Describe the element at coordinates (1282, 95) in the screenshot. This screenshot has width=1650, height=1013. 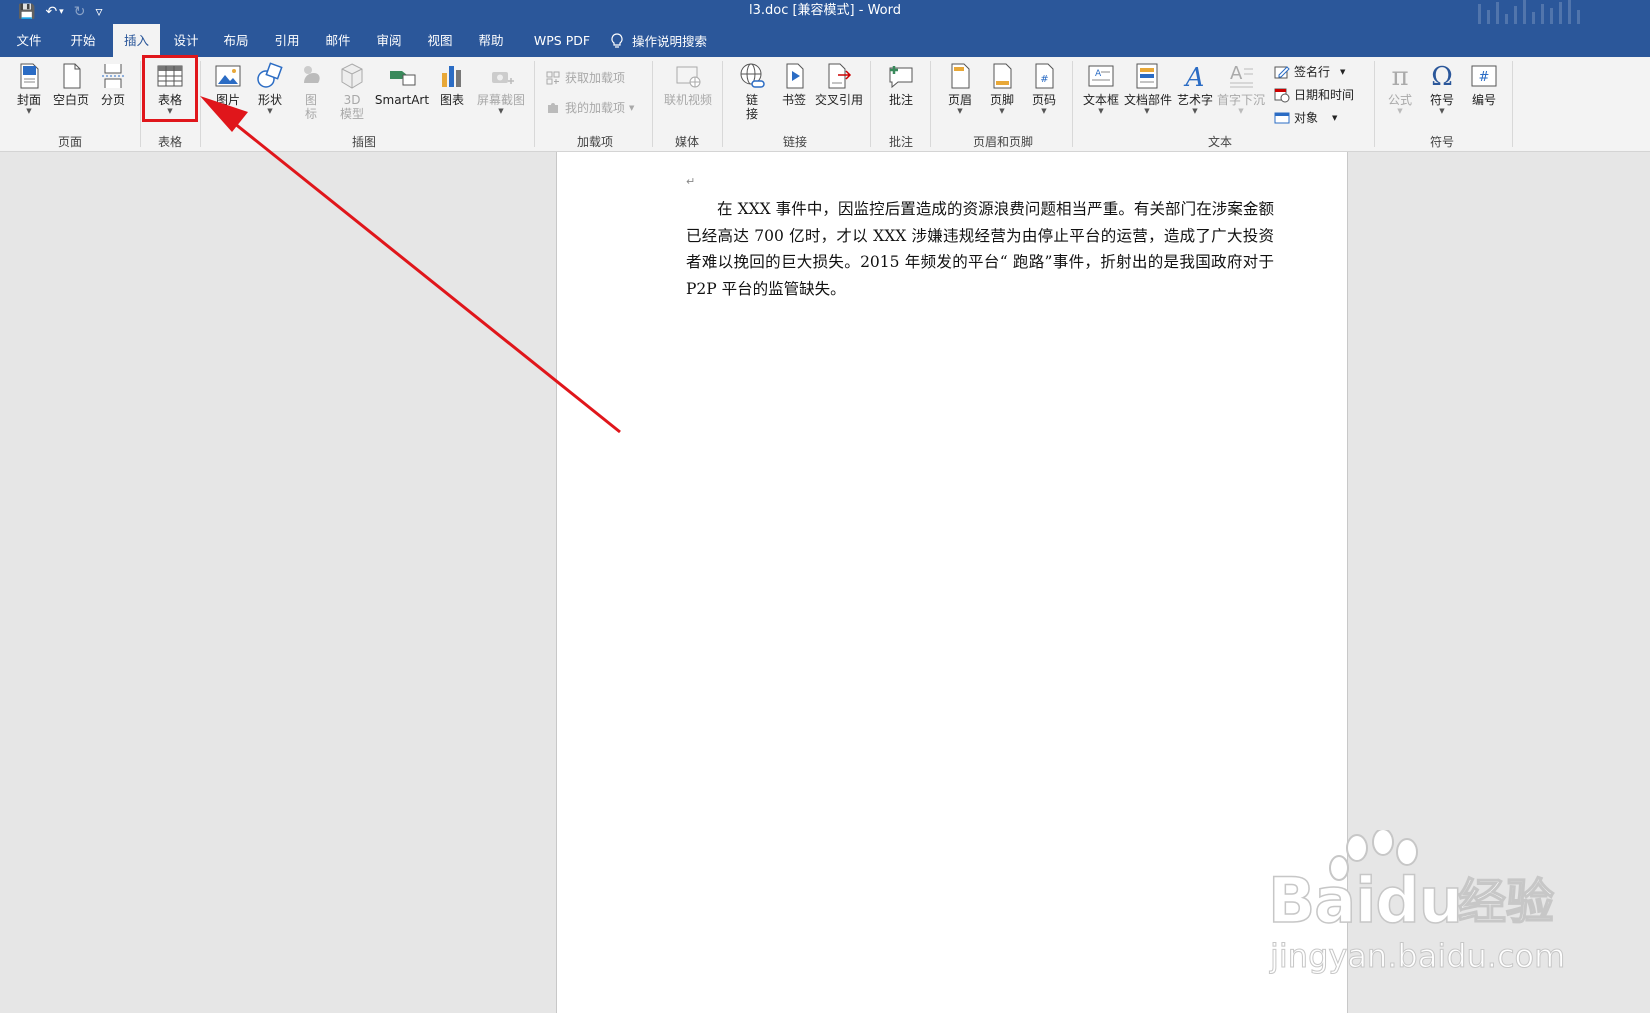
I see `calendar-clock-icon` at that location.